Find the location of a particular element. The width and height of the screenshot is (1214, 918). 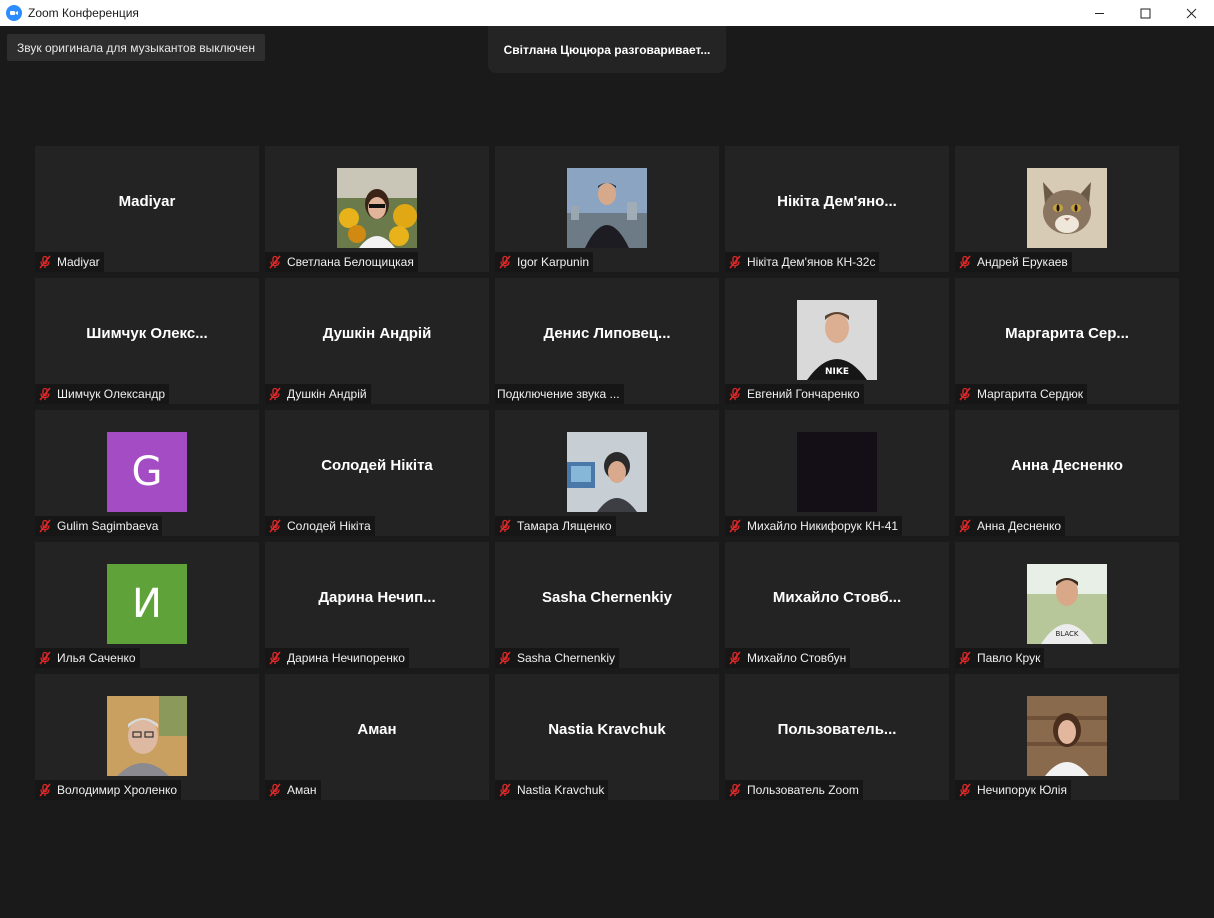

participant-display-name: Sasha Chernenkiy is located at coordinates (607, 597).